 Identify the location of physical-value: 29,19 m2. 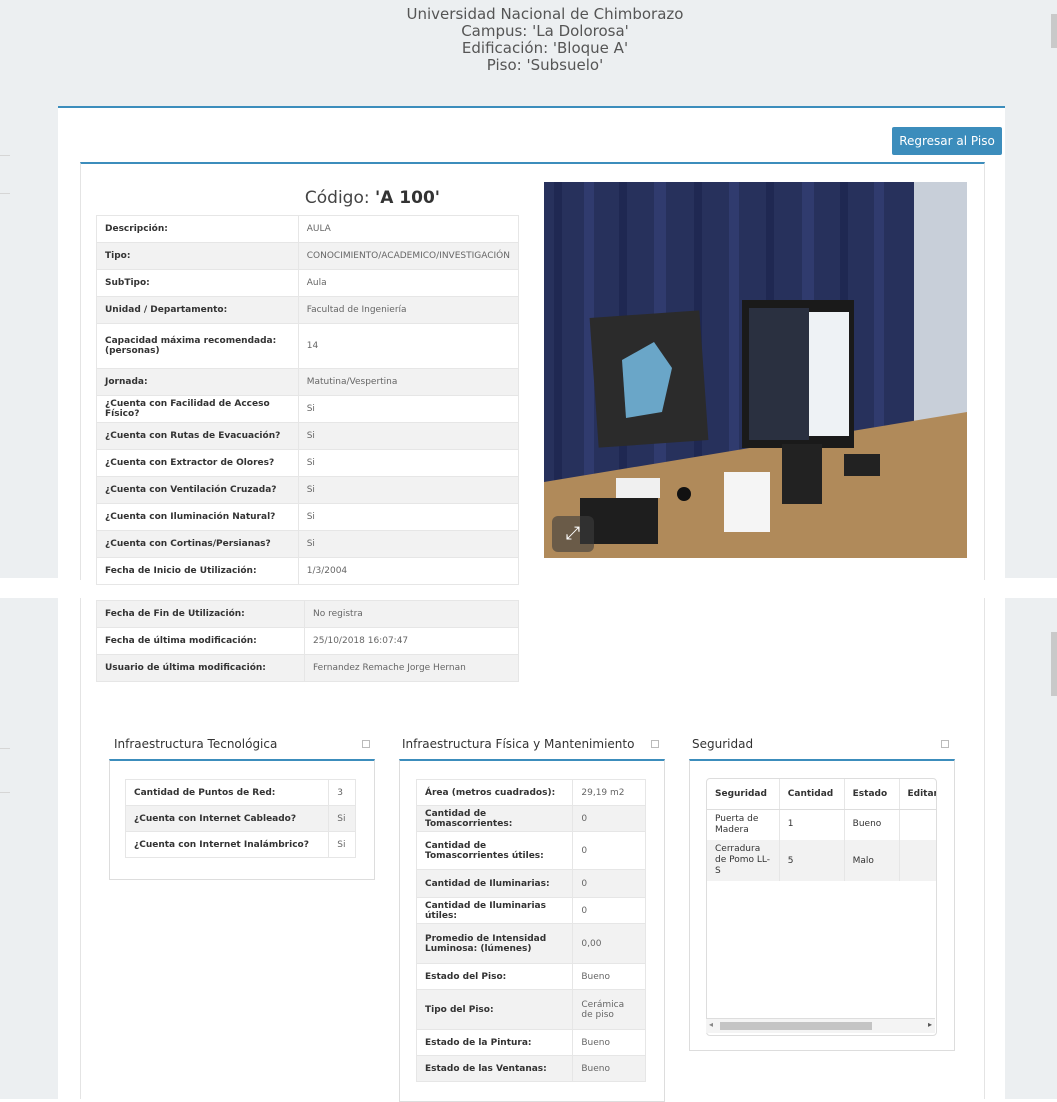
(609, 792).